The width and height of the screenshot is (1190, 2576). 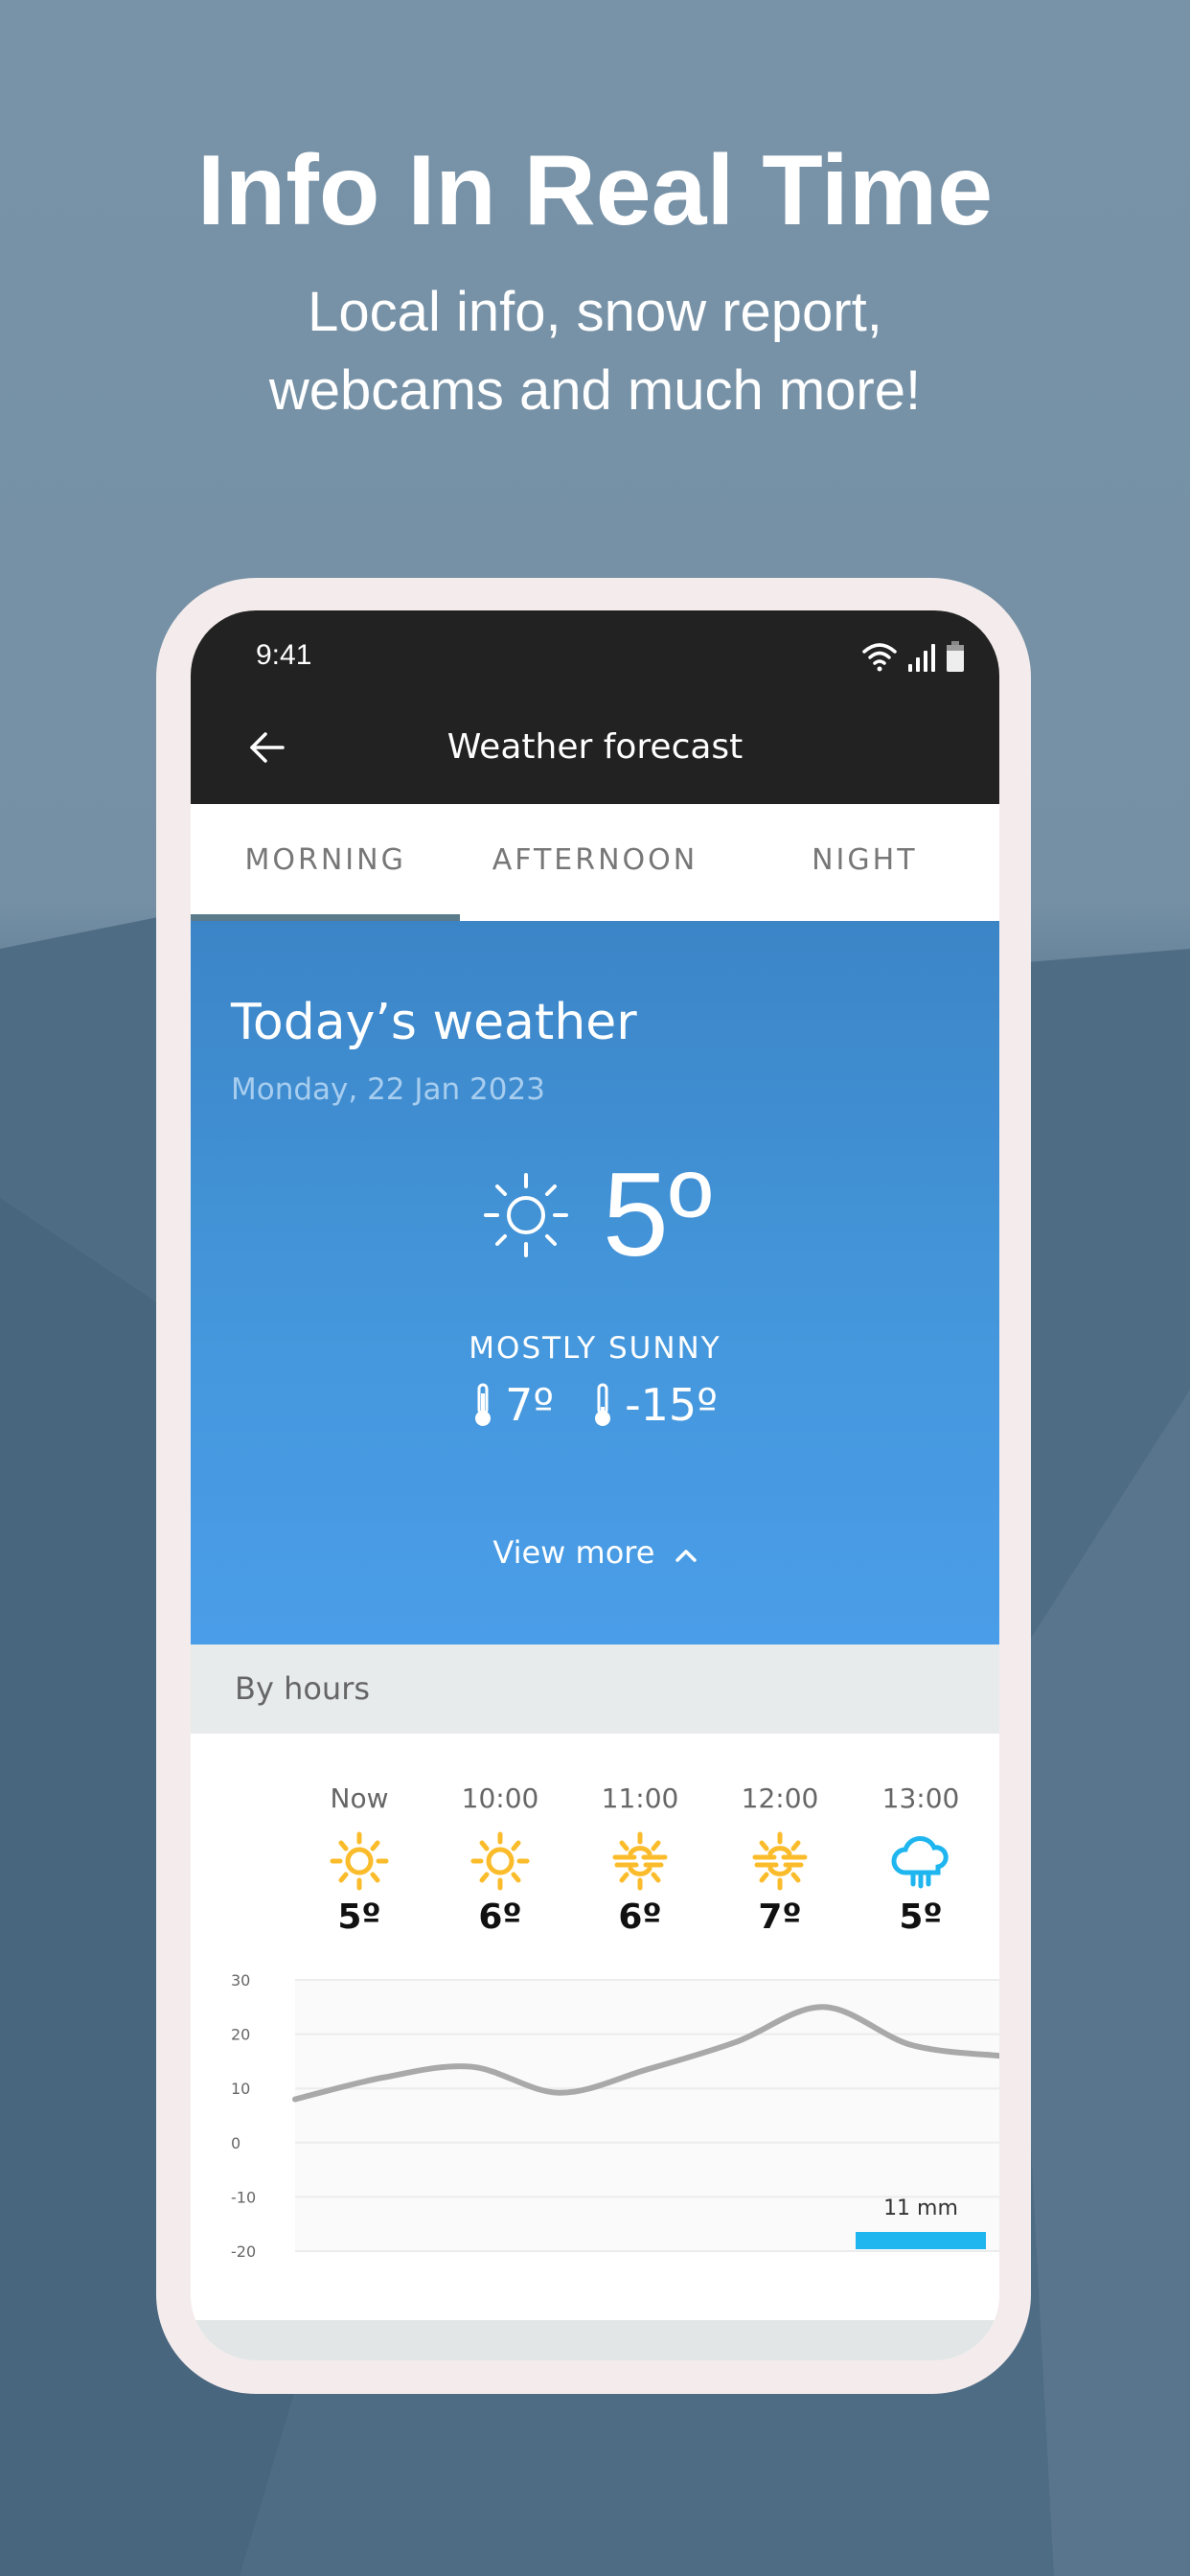 What do you see at coordinates (434, 1023) in the screenshot?
I see `today-title: Today’s weather` at bounding box center [434, 1023].